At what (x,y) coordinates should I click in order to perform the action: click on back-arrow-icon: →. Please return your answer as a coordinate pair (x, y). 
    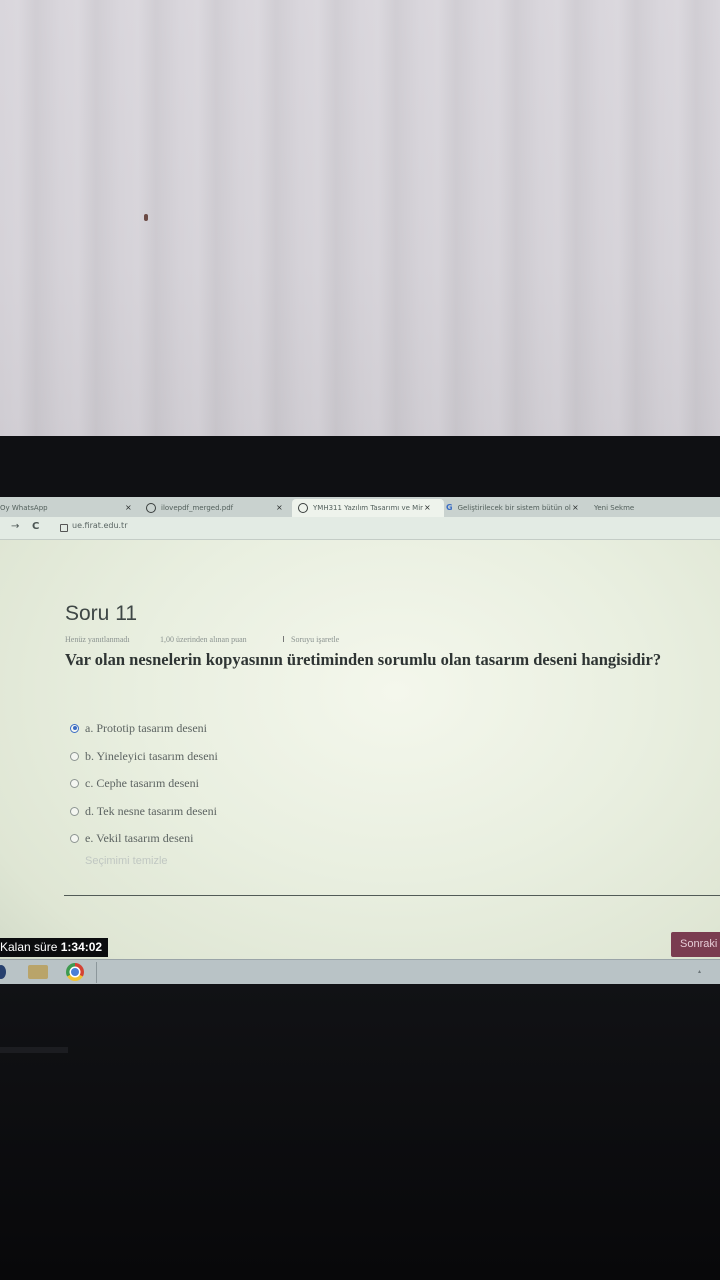
    Looking at the image, I should click on (15, 526).